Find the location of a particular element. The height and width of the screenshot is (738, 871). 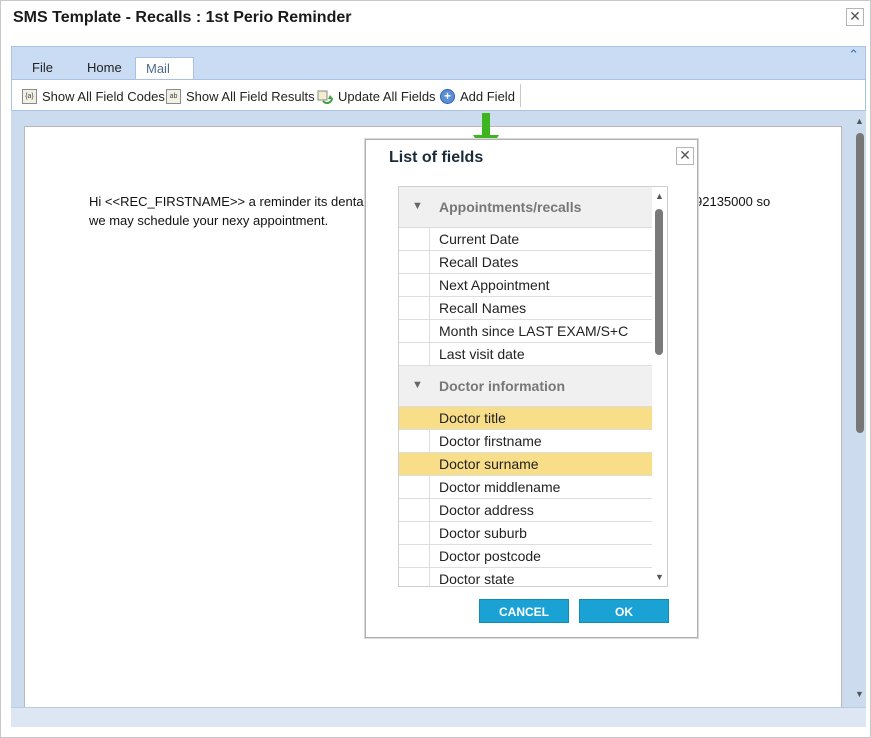

scroll-up-icon: ▲ is located at coordinates (859, 121).